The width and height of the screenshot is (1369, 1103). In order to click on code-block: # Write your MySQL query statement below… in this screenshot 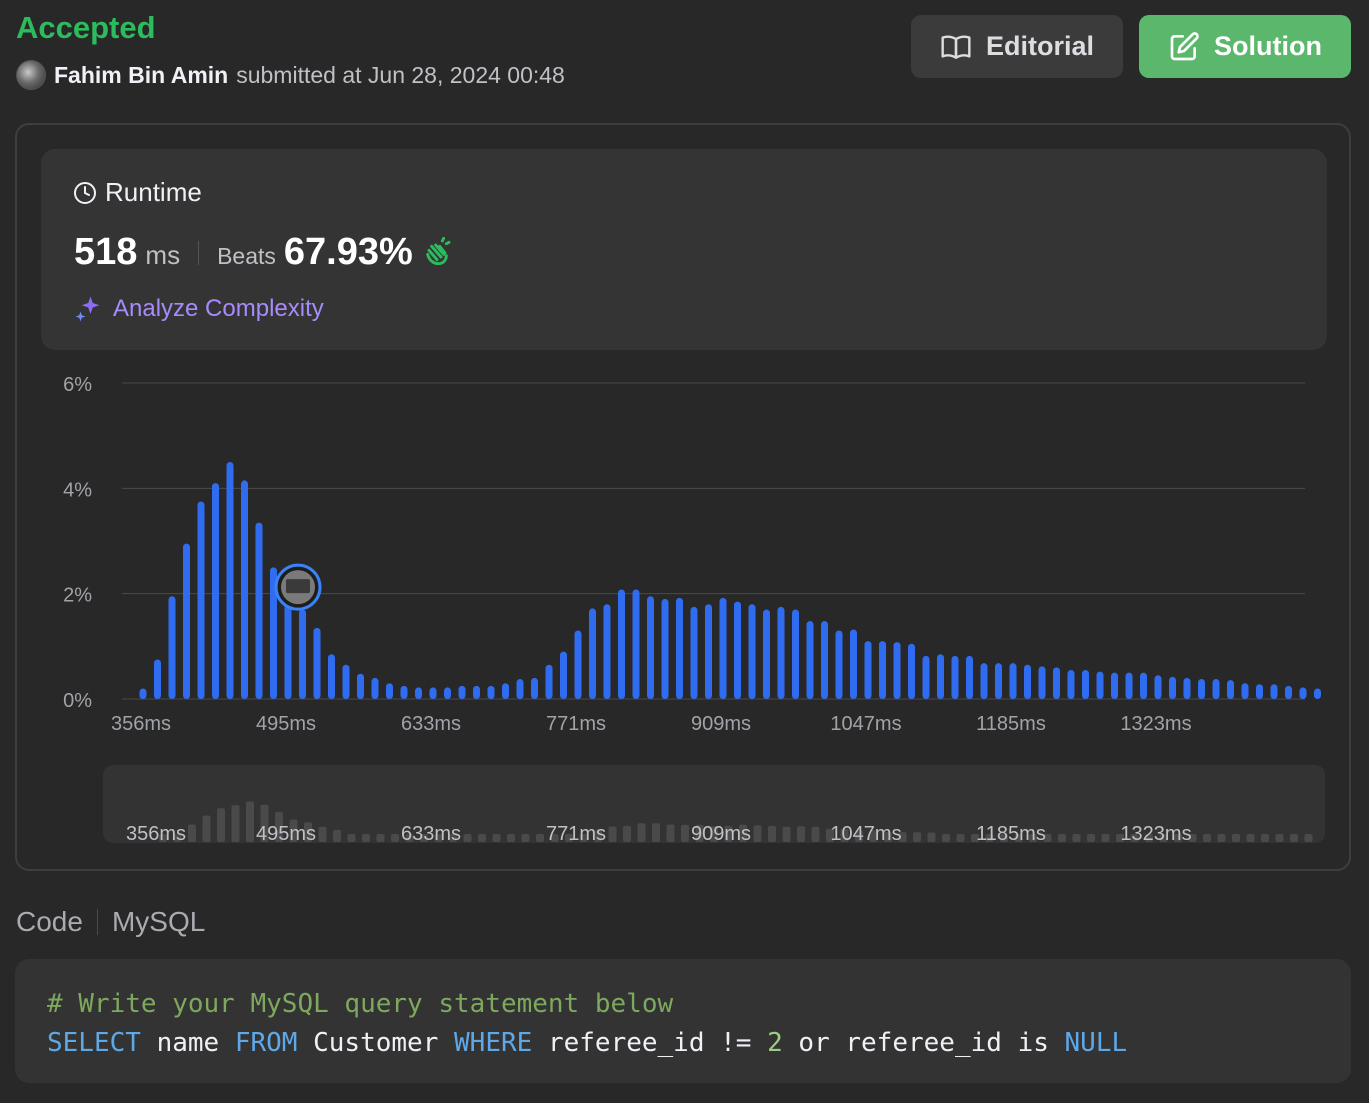, I will do `click(683, 1021)`.